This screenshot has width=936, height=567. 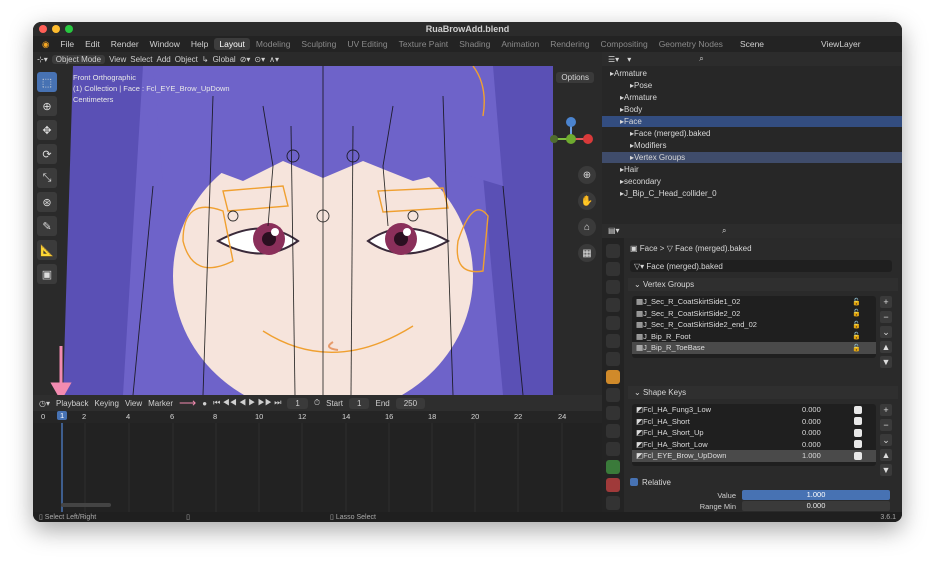 What do you see at coordinates (259, 59) in the screenshot?
I see `snap-icon: ⊙▾` at bounding box center [259, 59].